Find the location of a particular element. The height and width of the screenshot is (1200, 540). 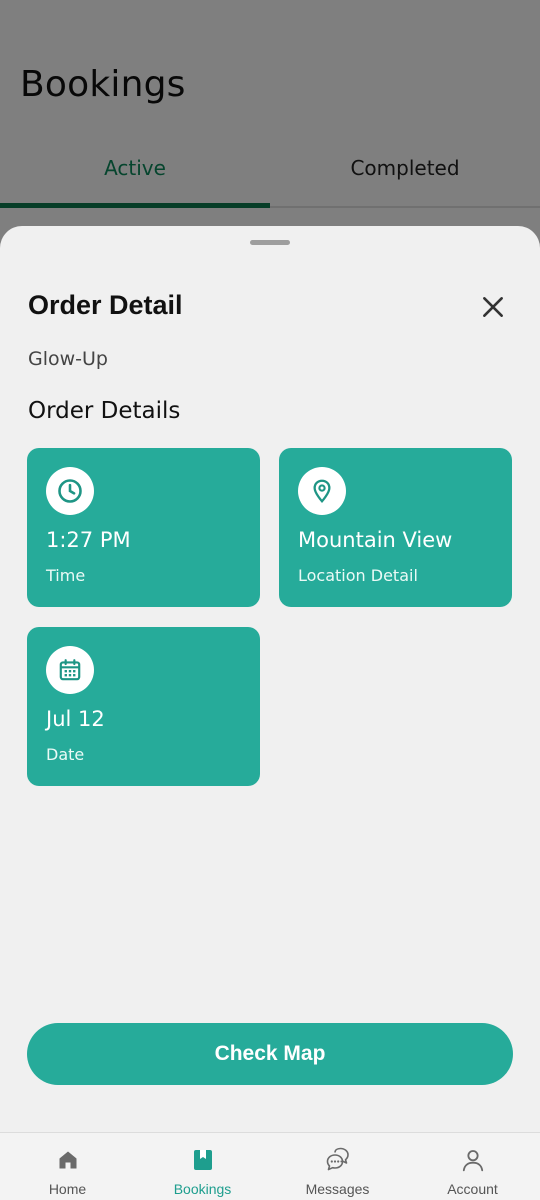

nav-item-home: Home is located at coordinates (67, 1166).